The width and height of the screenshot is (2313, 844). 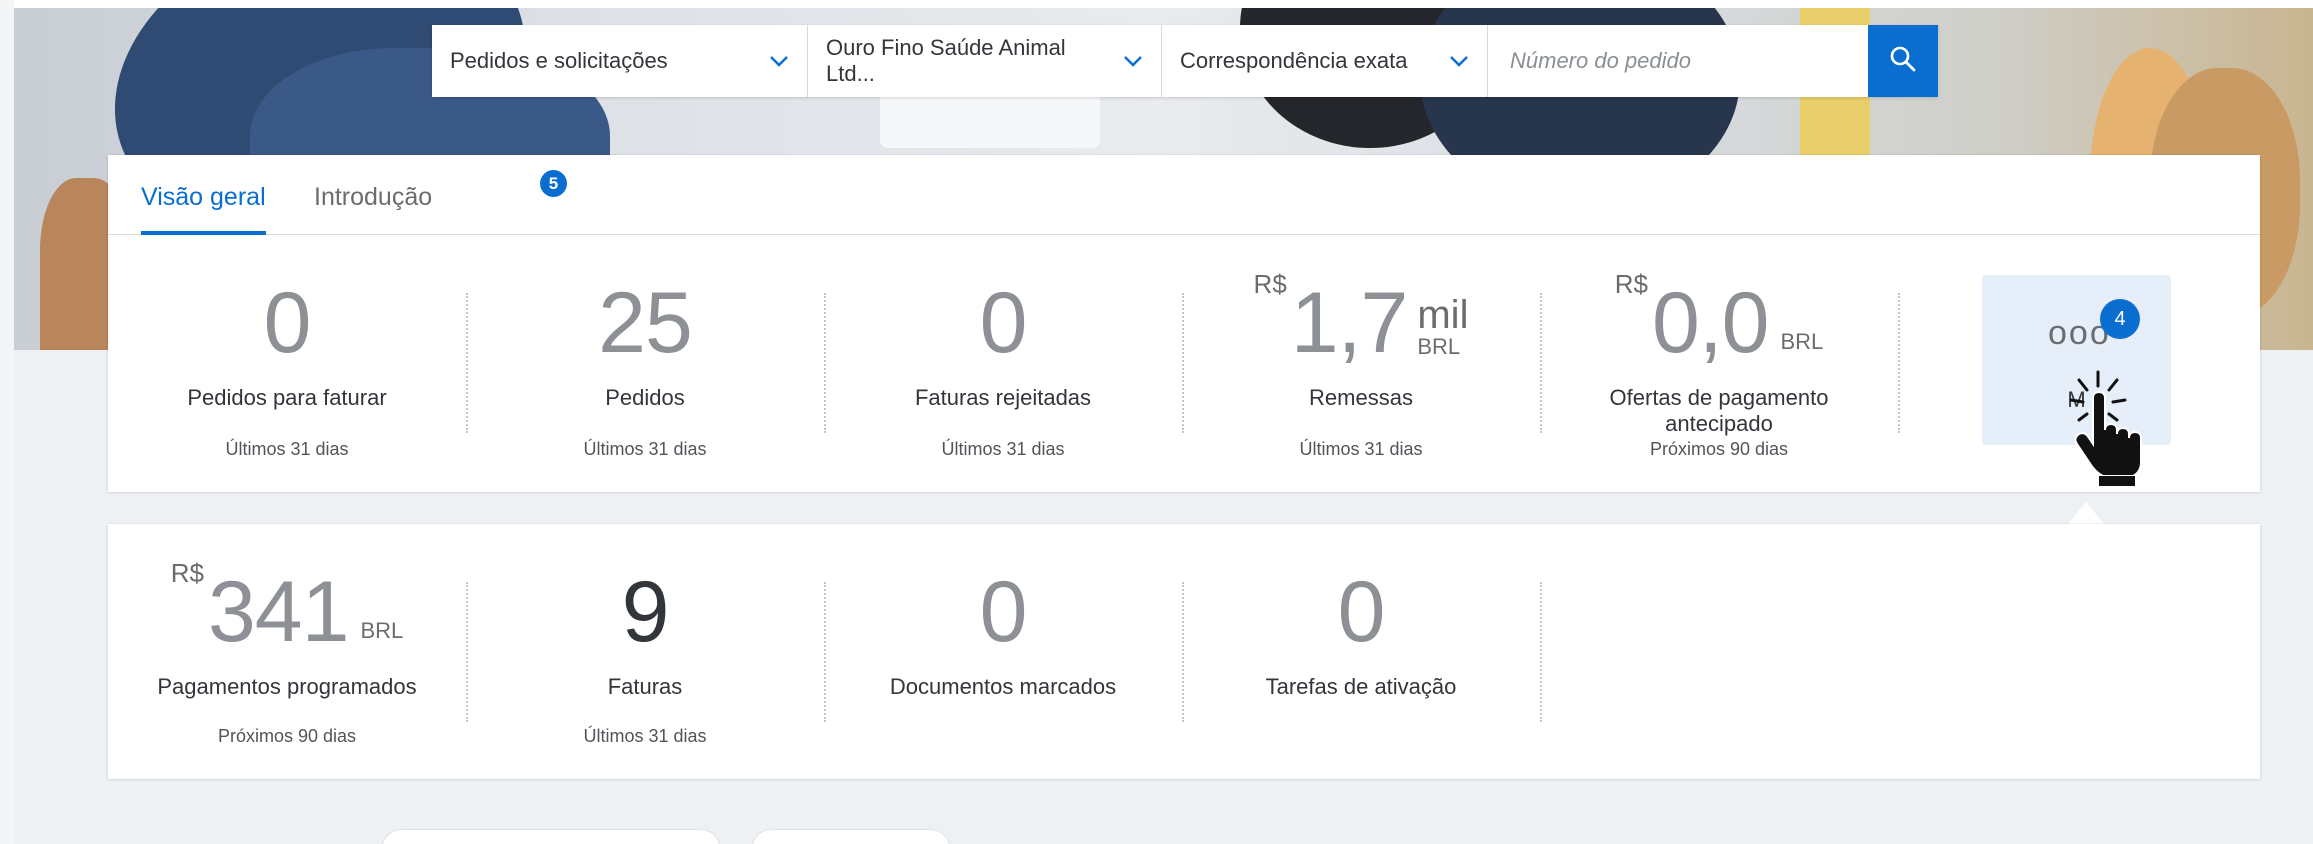 What do you see at coordinates (2086, 513) in the screenshot?
I see `popover-pointer` at bounding box center [2086, 513].